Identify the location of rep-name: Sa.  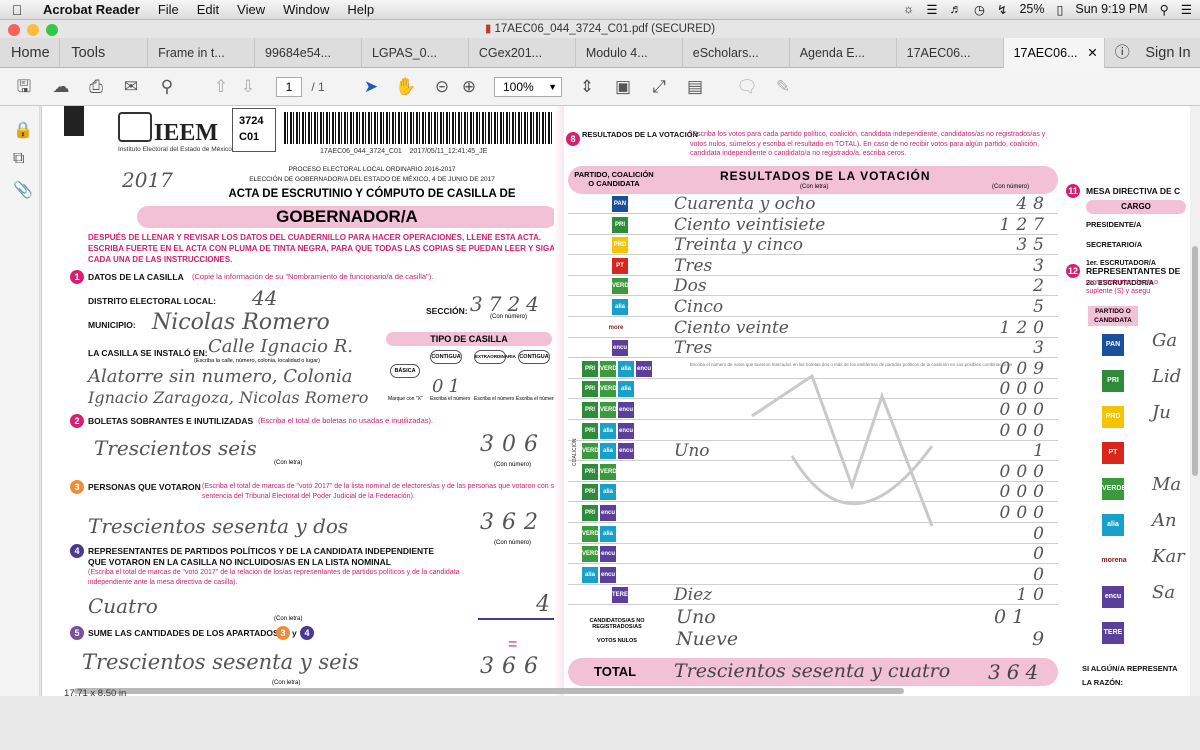
(1164, 592).